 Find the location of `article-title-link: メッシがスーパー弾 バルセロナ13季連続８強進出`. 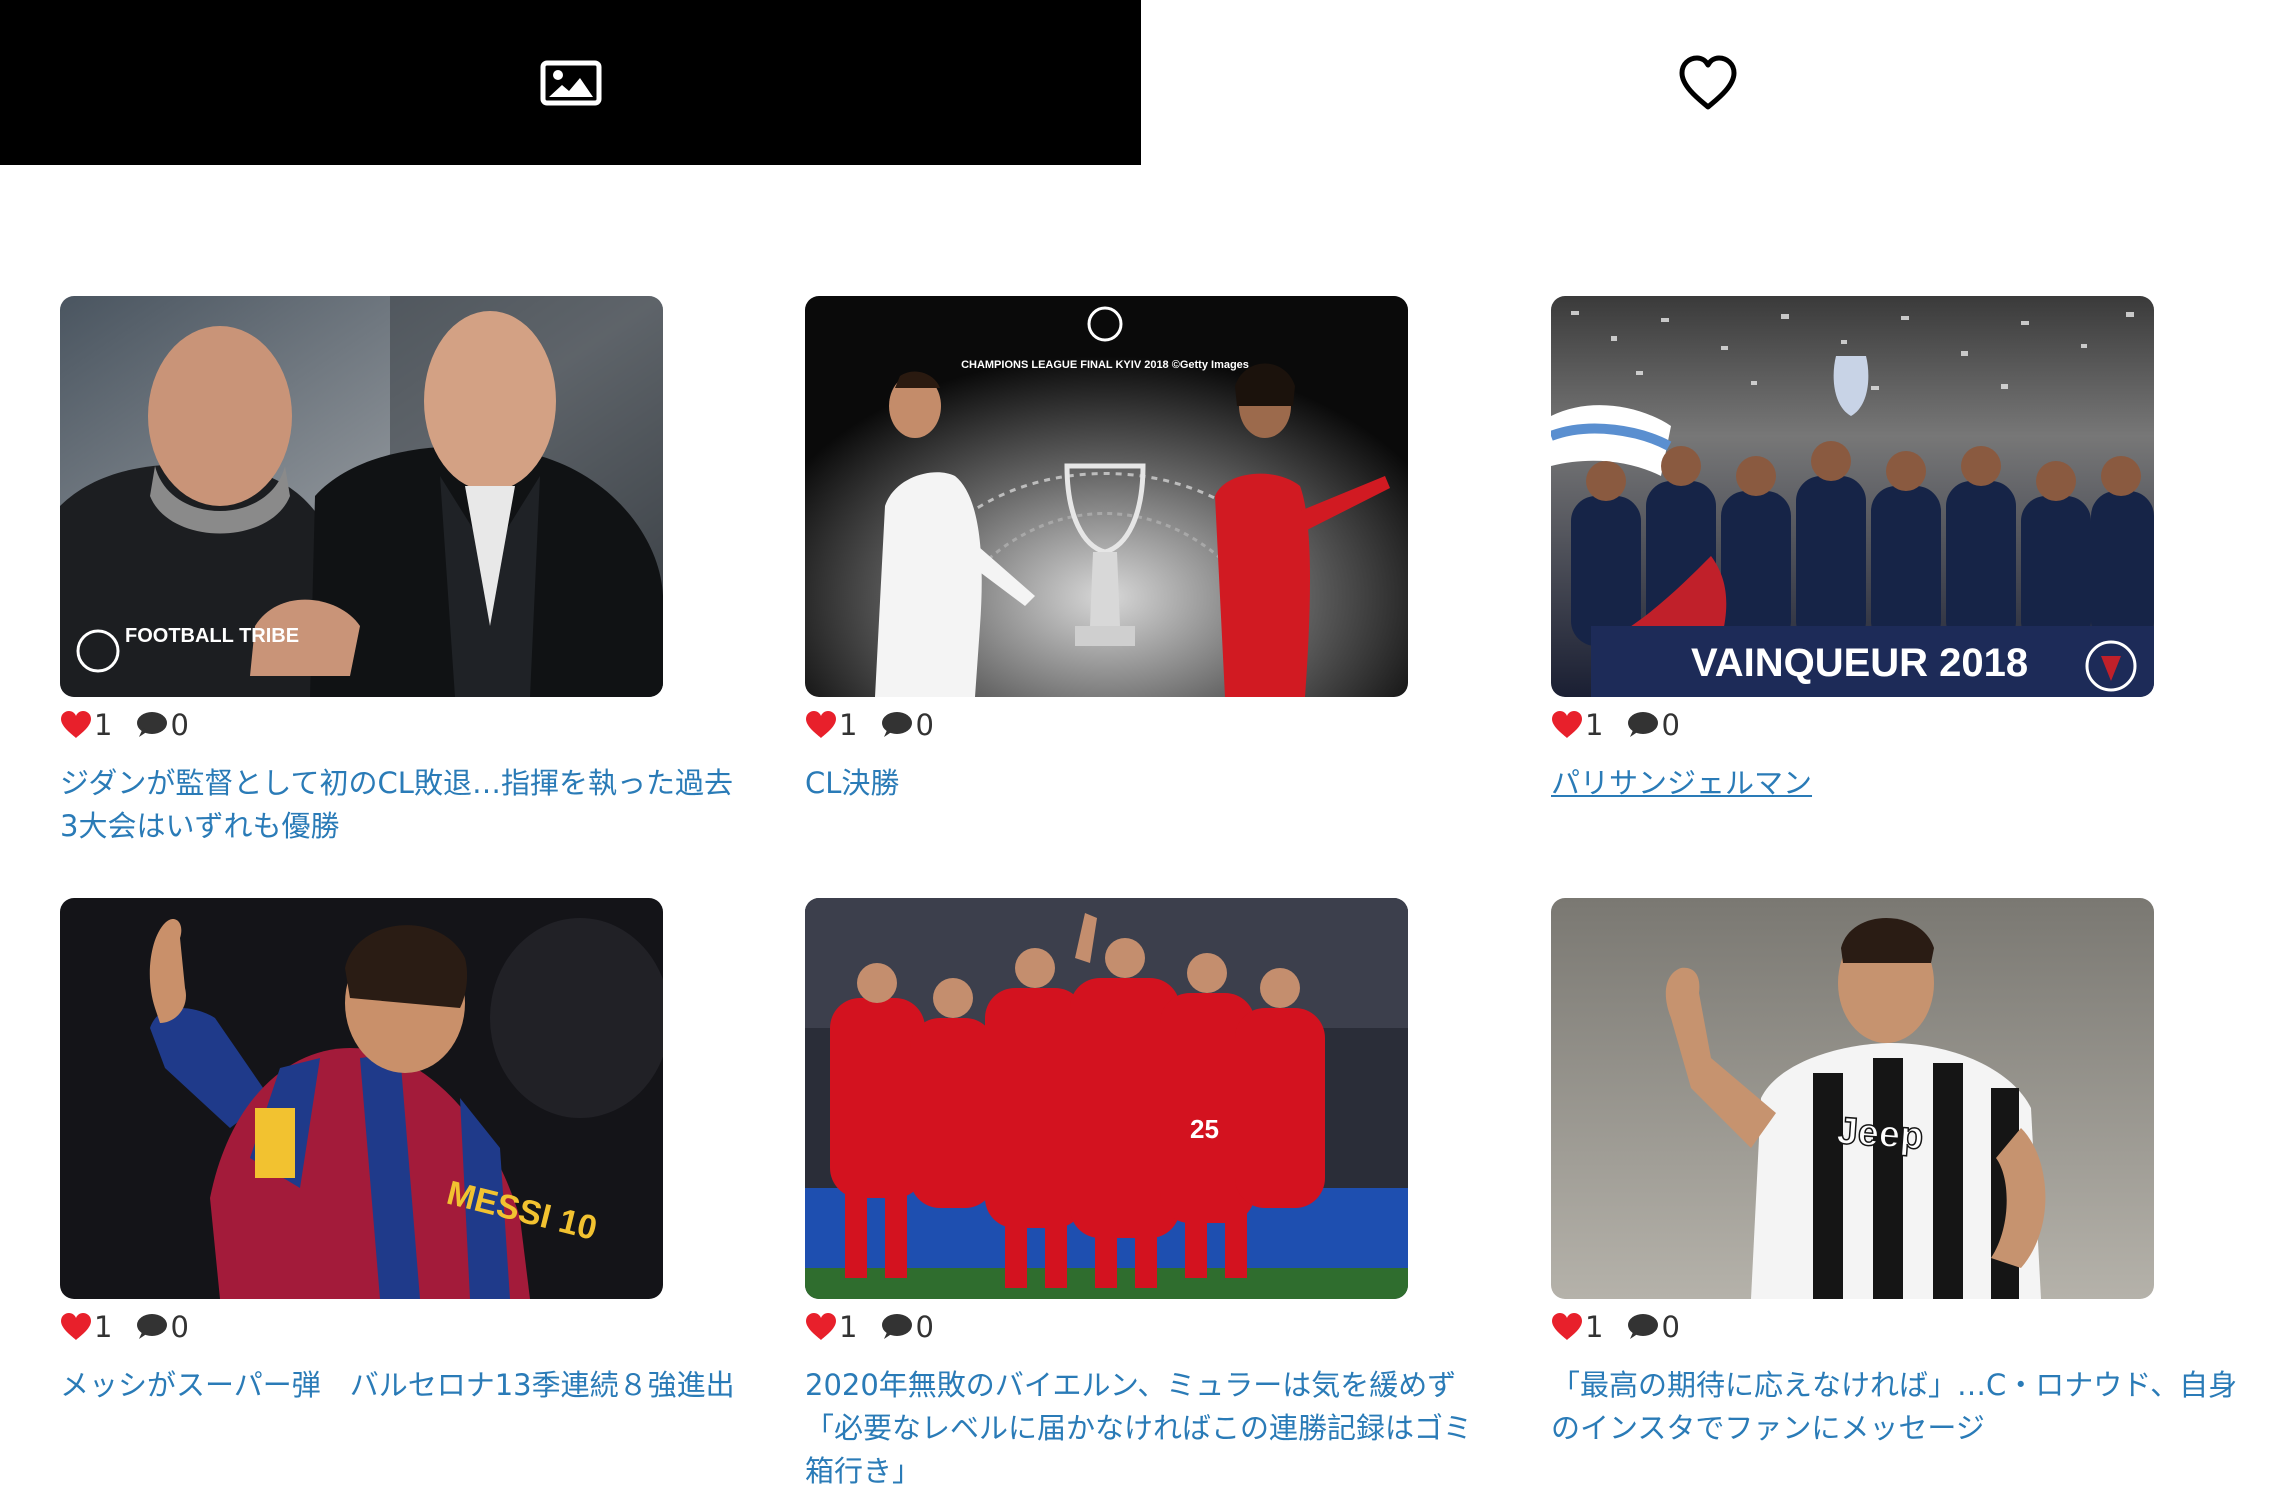

article-title-link: メッシがスーパー弾 バルセロナ13季連続８強進出 is located at coordinates (405, 1385).